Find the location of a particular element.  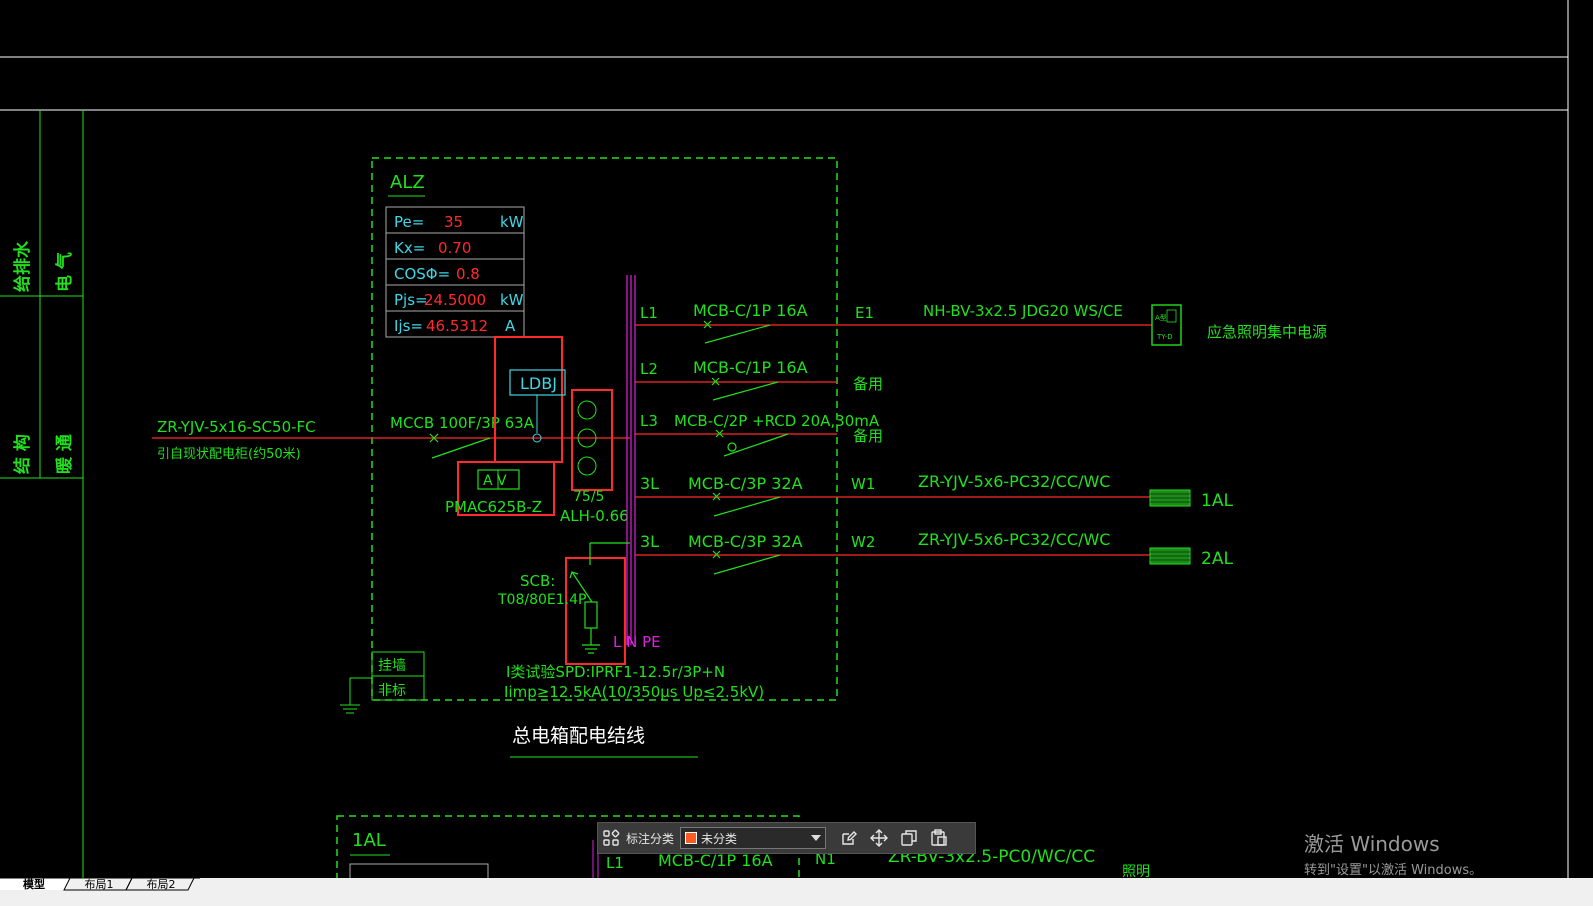

move-button is located at coordinates (879, 838).